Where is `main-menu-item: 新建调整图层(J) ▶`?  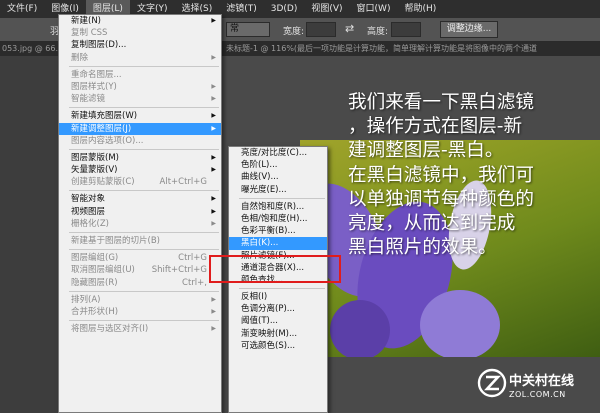 main-menu-item: 新建调整图层(J) ▶ is located at coordinates (140, 128).